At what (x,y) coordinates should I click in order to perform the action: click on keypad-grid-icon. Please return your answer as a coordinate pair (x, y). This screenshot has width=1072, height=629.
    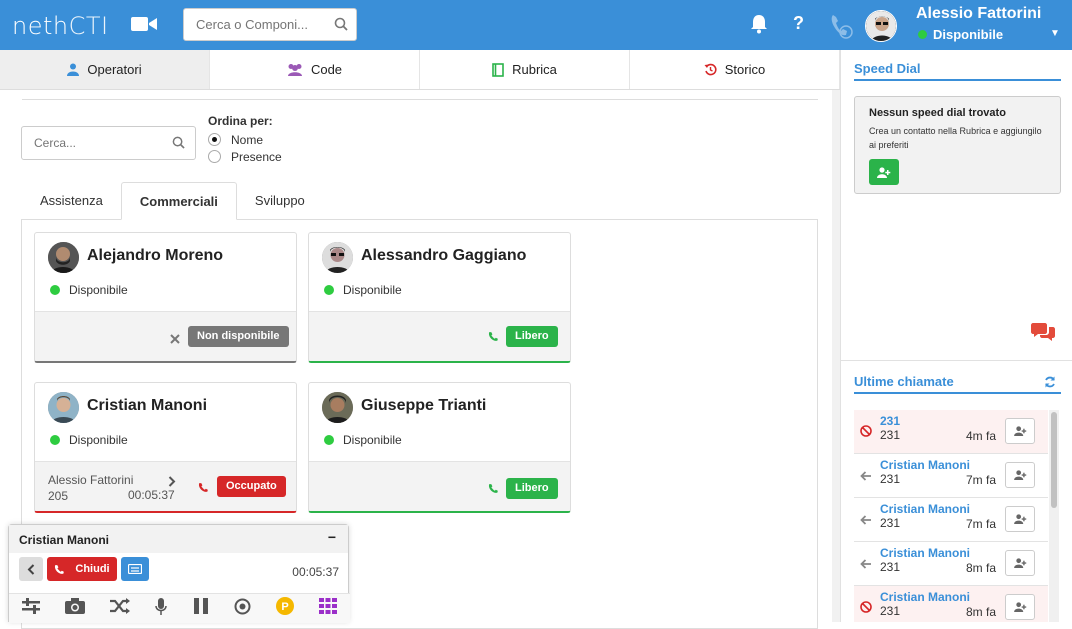
    Looking at the image, I should click on (328, 608).